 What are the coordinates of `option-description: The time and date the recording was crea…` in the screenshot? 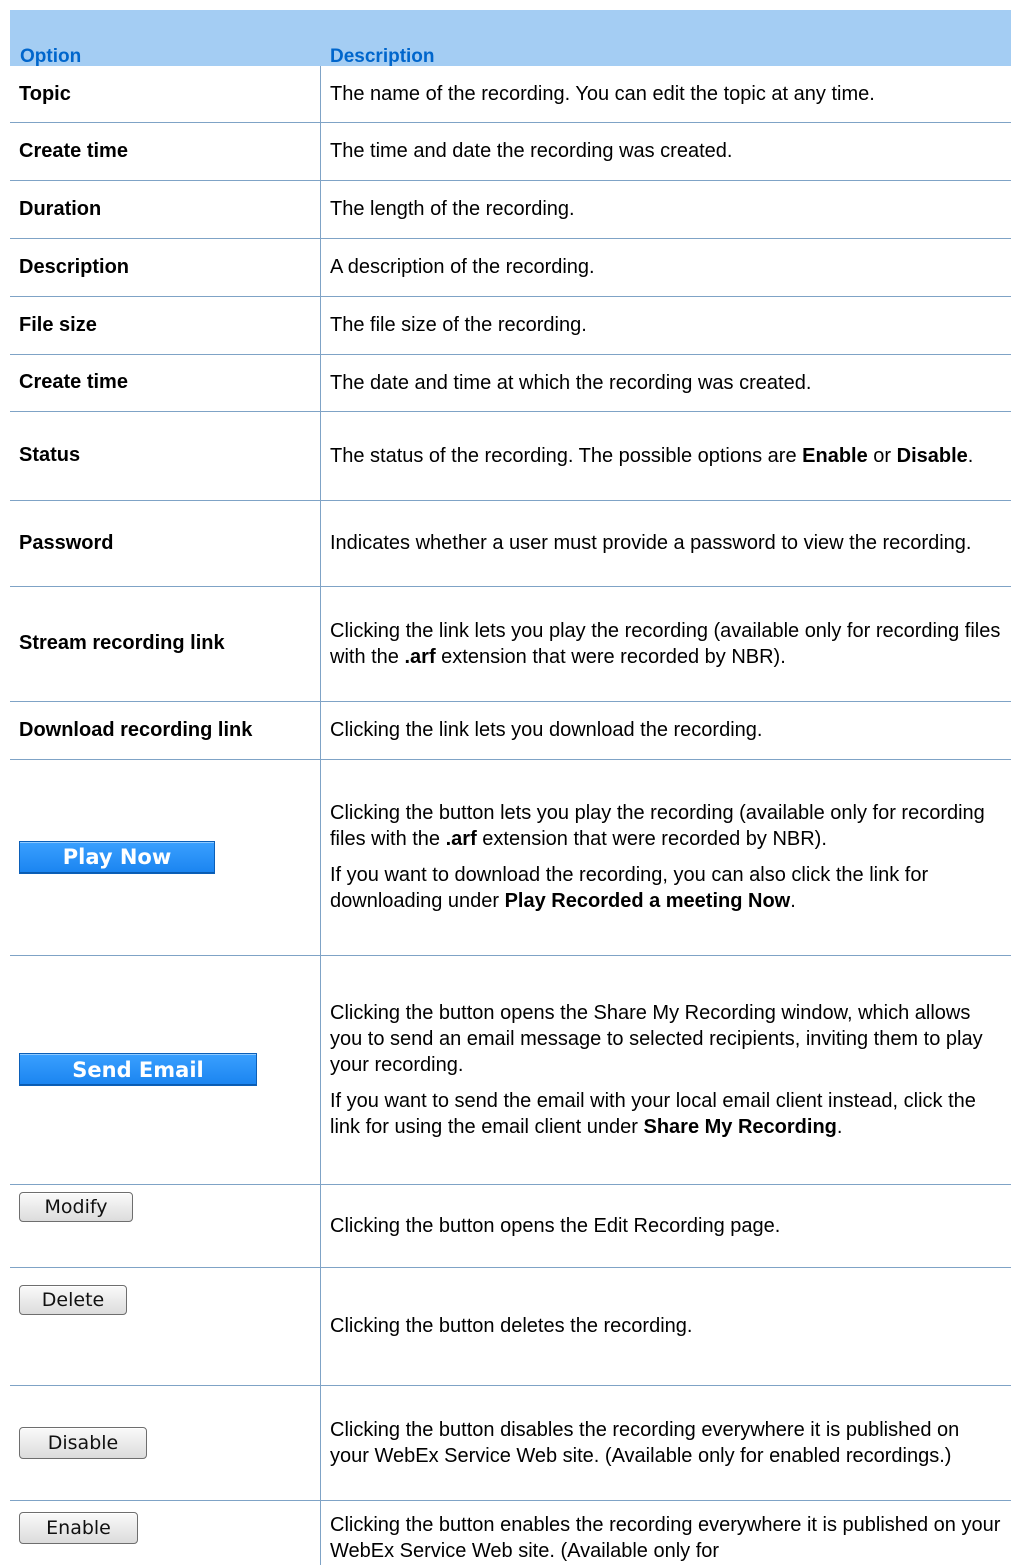 It's located at (531, 151).